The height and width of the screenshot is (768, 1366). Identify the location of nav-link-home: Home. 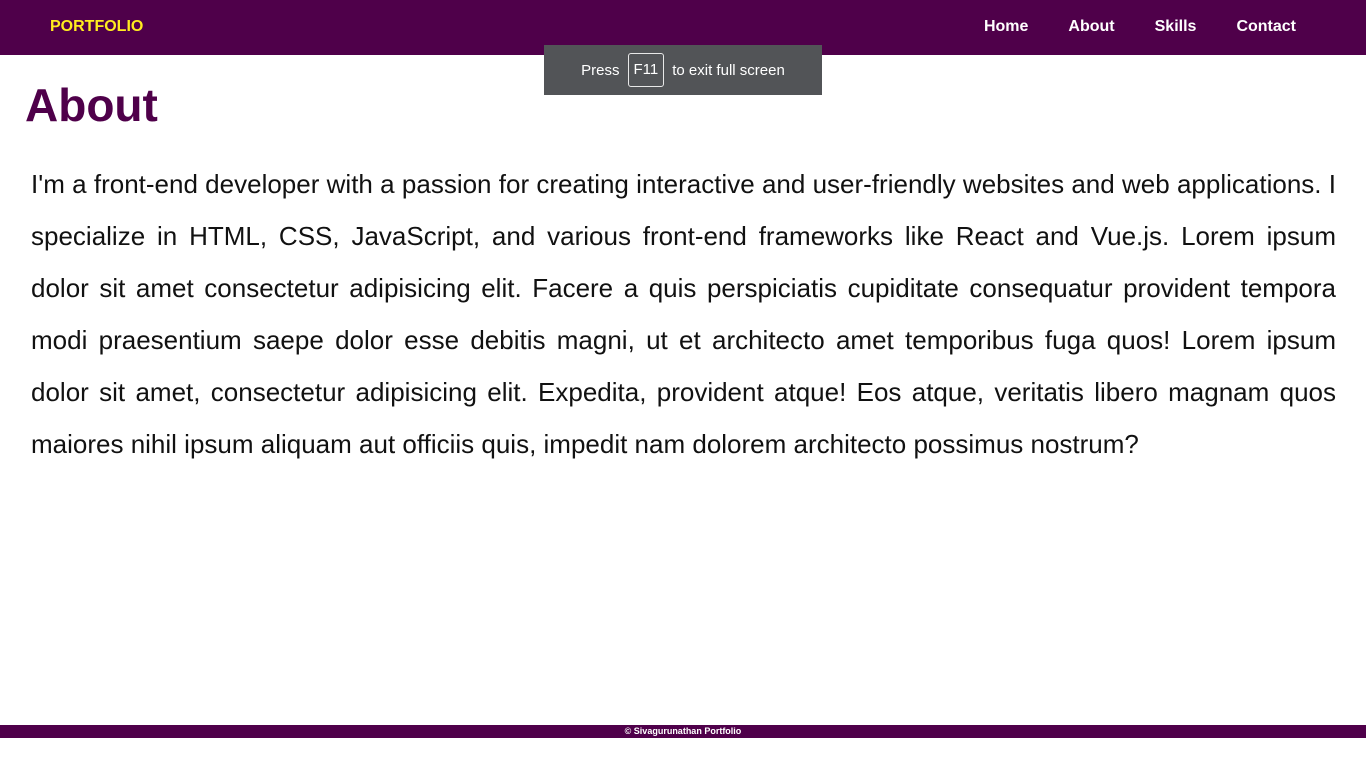
(1006, 27).